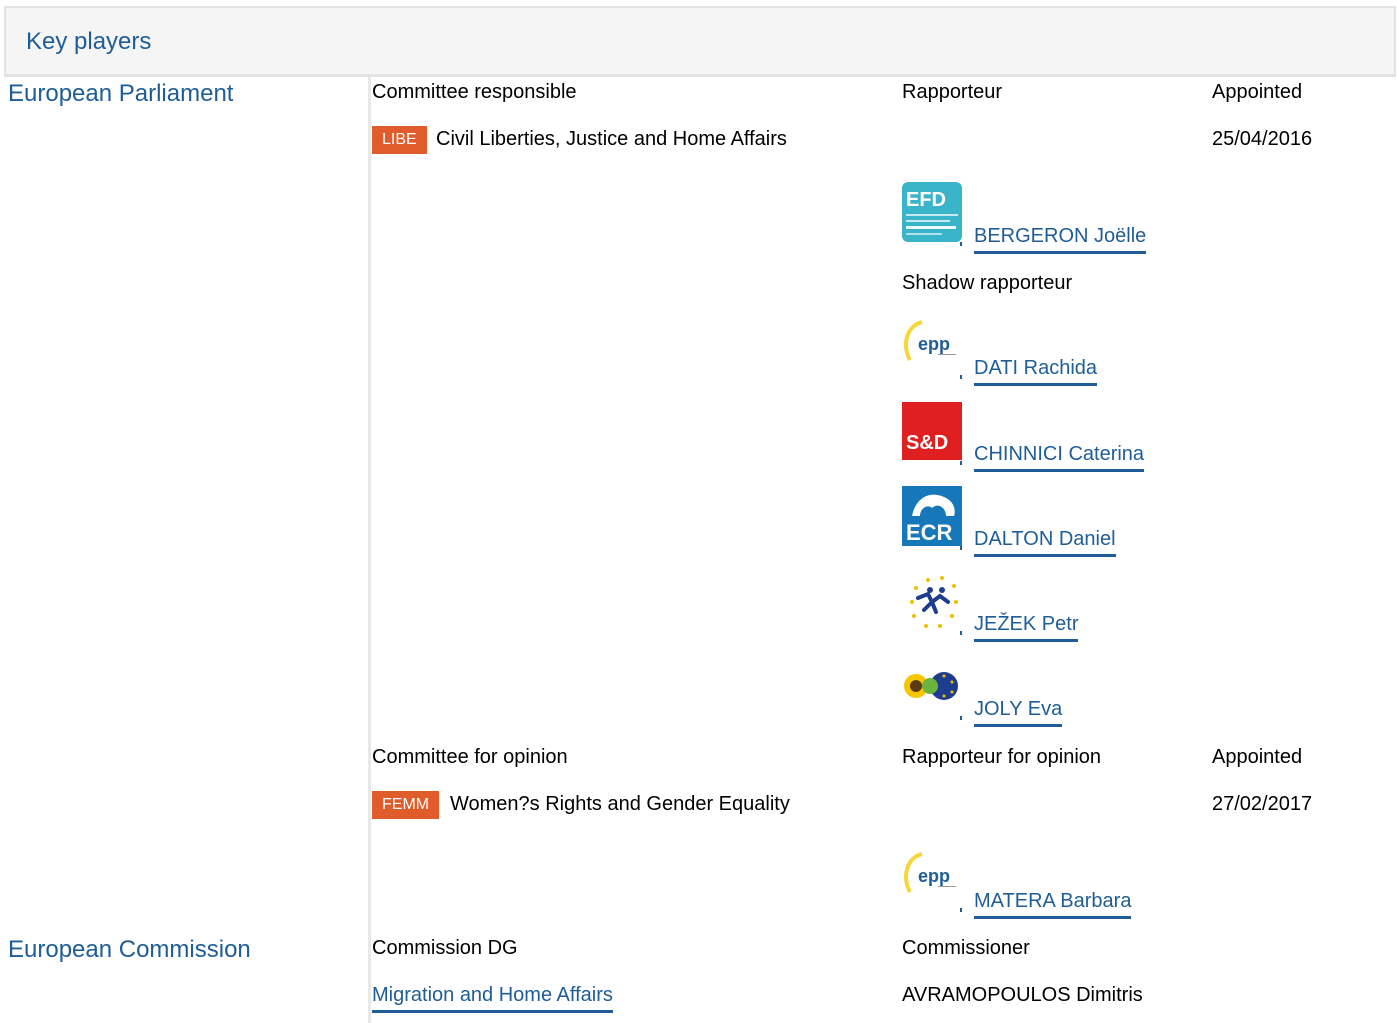 Image resolution: width=1397 pixels, height=1023 pixels. What do you see at coordinates (474, 92) in the screenshot?
I see `col-committee-responsible: Committee responsible` at bounding box center [474, 92].